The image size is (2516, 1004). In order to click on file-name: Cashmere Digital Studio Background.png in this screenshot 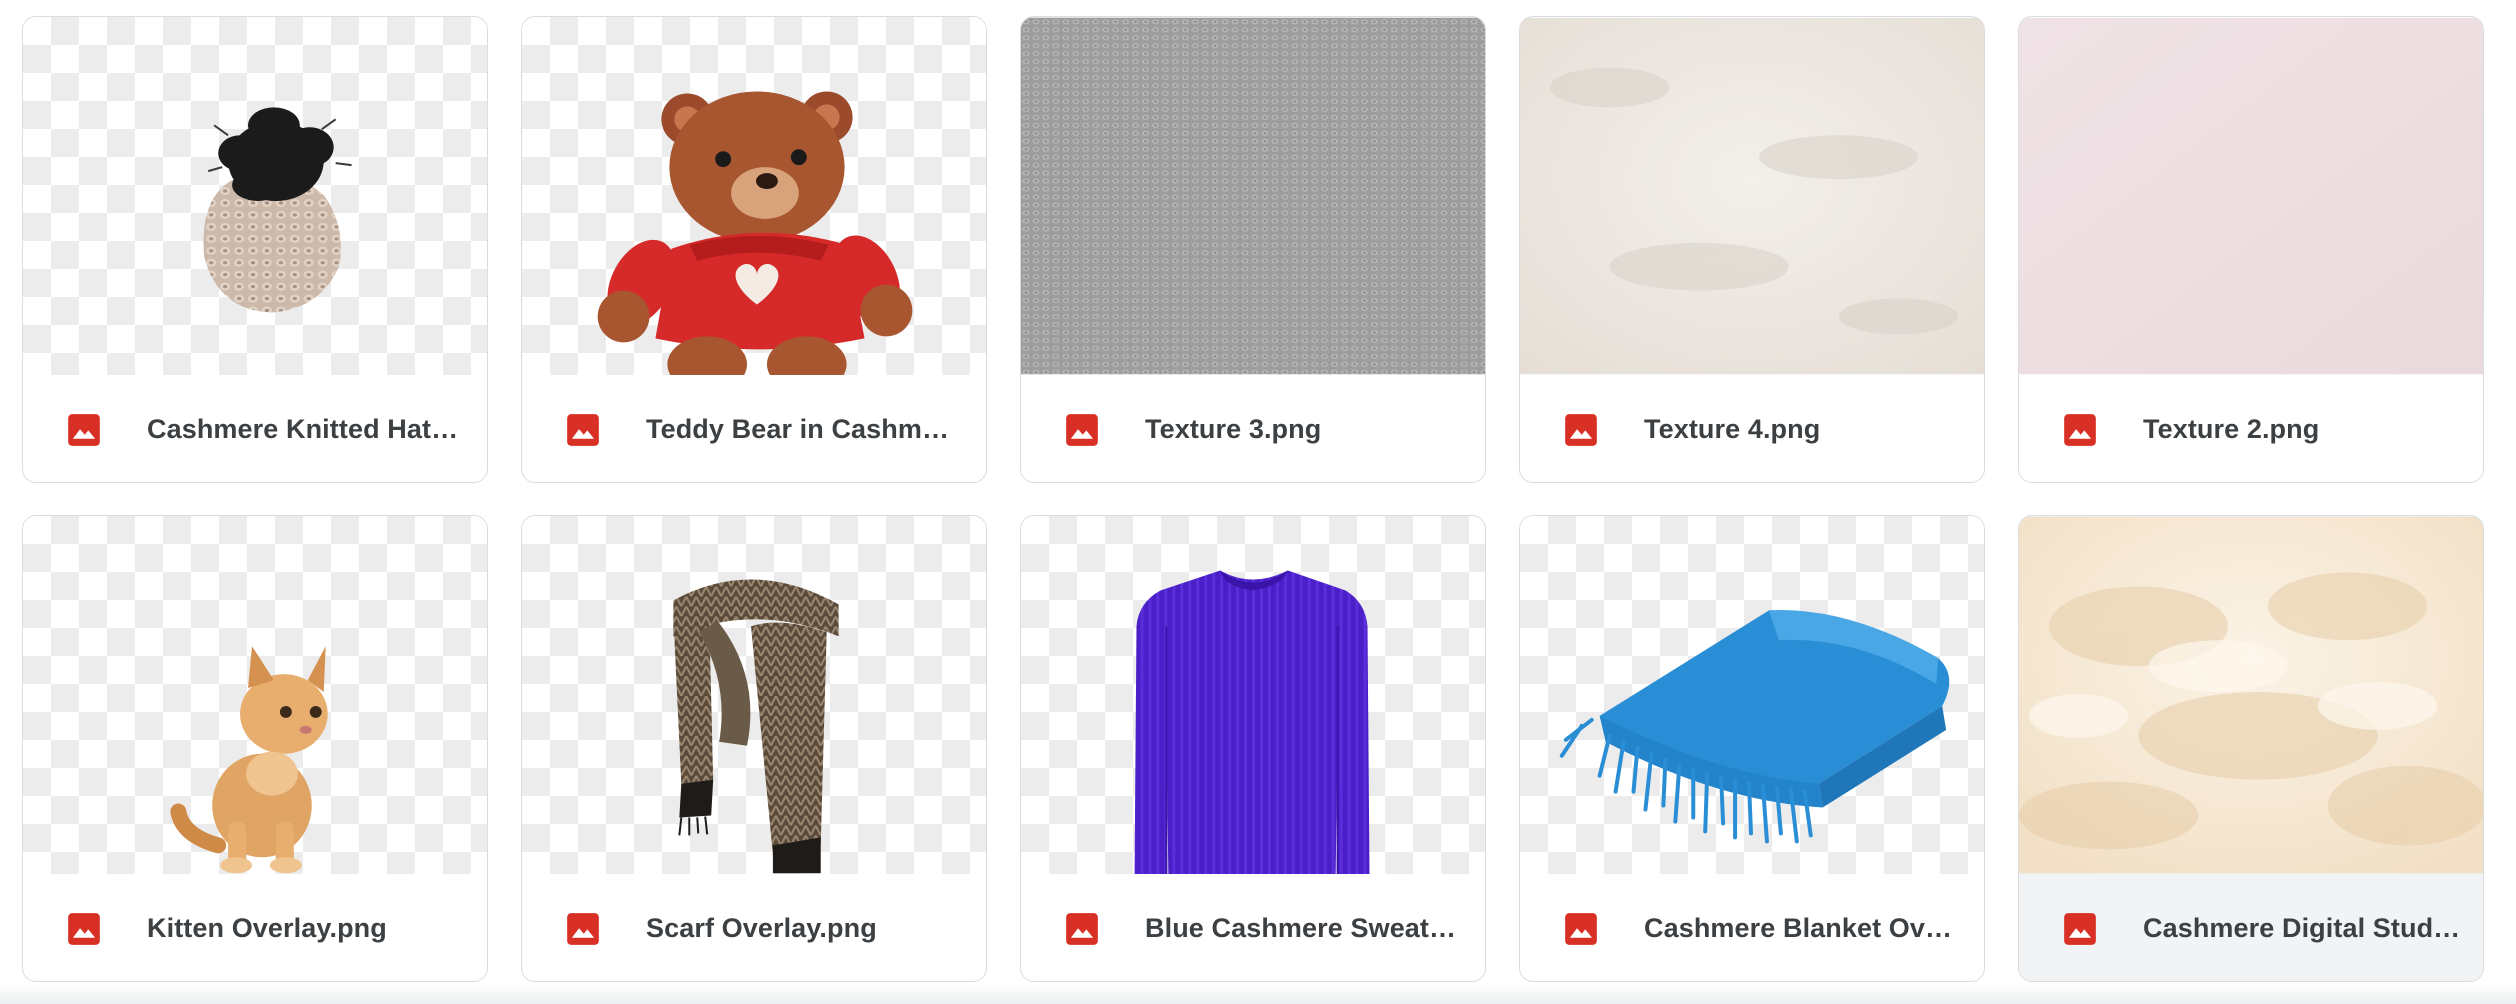, I will do `click(2302, 928)`.